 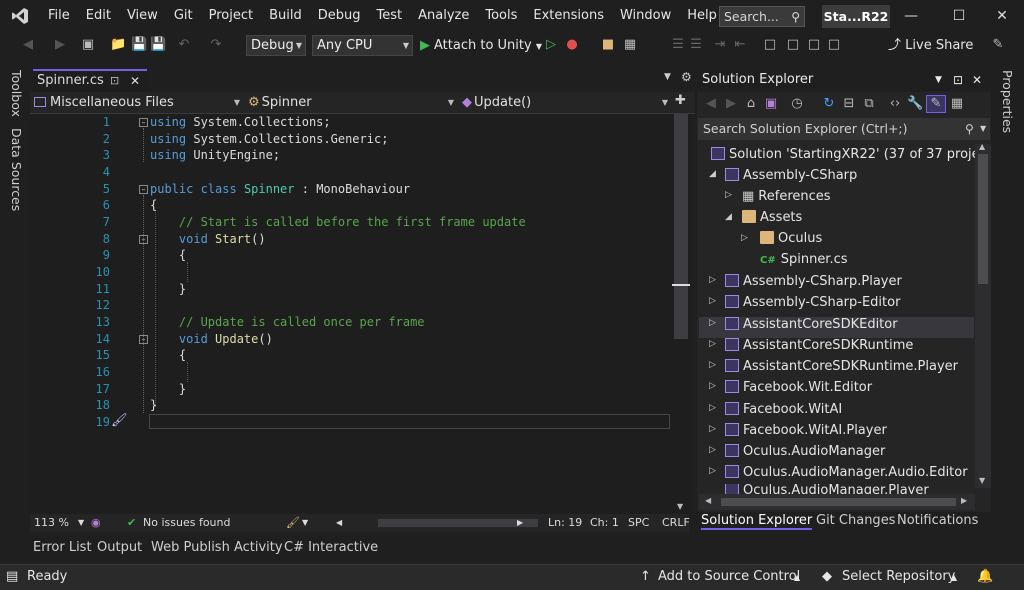 What do you see at coordinates (895, 104) in the screenshot?
I see `view-code-icon: ‹›` at bounding box center [895, 104].